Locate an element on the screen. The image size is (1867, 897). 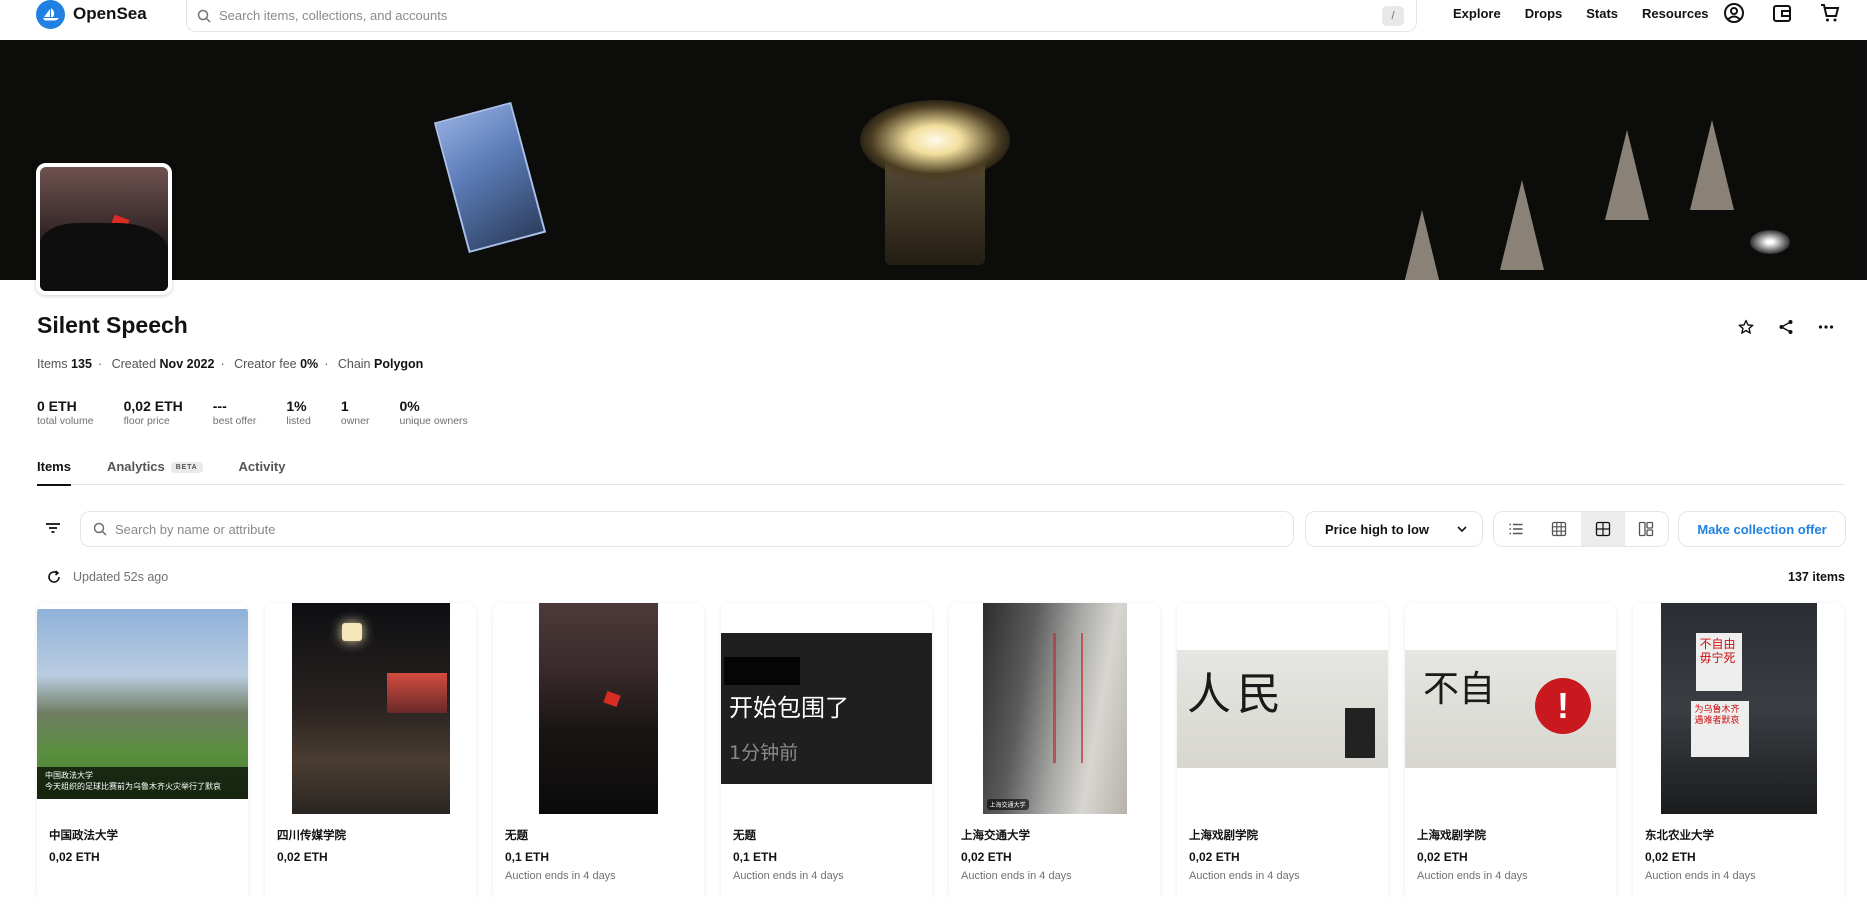
stat-label: owner is located at coordinates (355, 421).